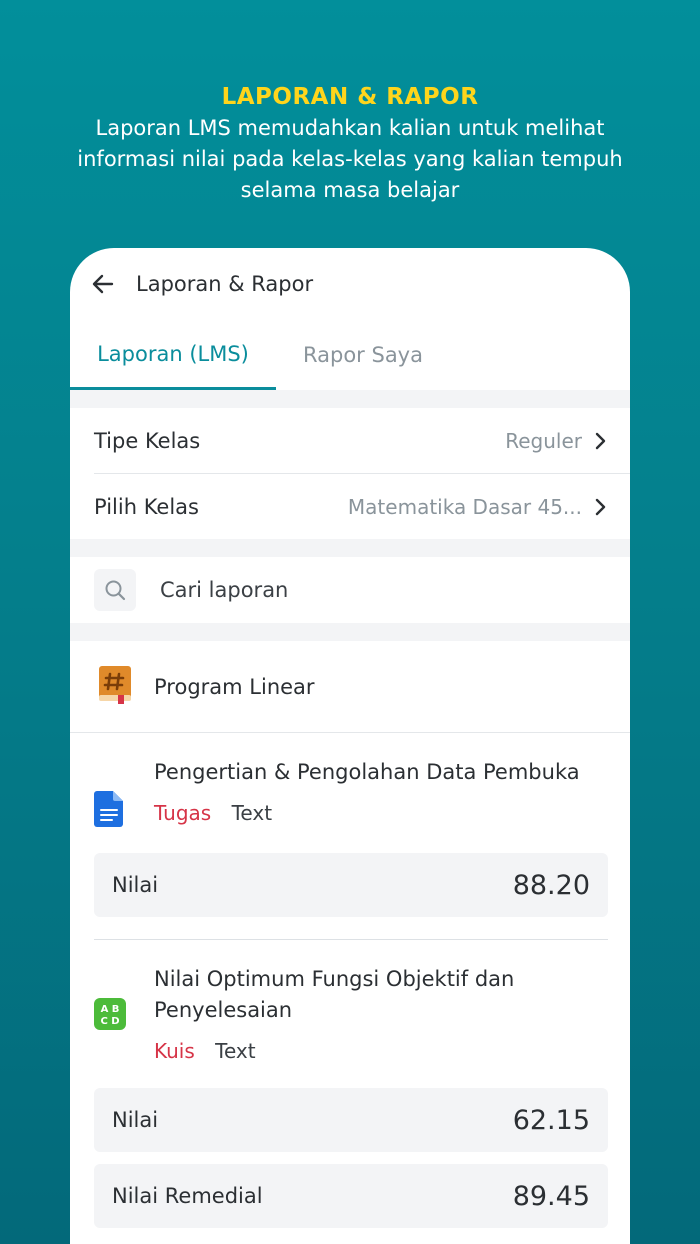 The height and width of the screenshot is (1244, 700). What do you see at coordinates (173, 355) in the screenshot?
I see `tab-laporan-lms: Laporan (LMS)` at bounding box center [173, 355].